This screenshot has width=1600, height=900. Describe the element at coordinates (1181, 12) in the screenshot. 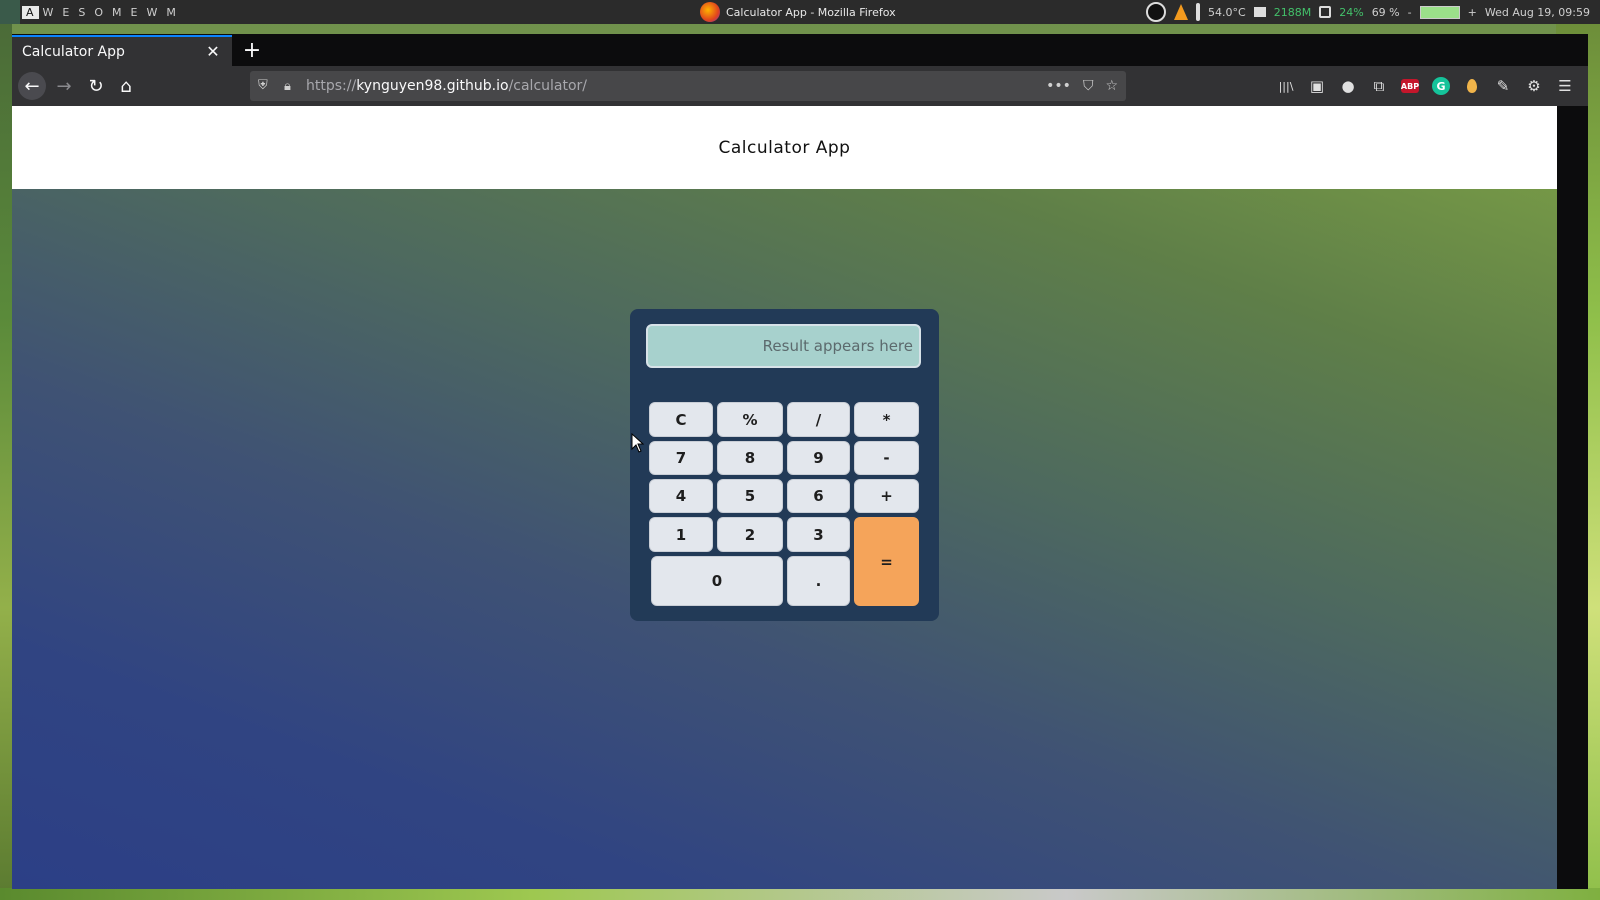

I see `vlc-icon` at that location.